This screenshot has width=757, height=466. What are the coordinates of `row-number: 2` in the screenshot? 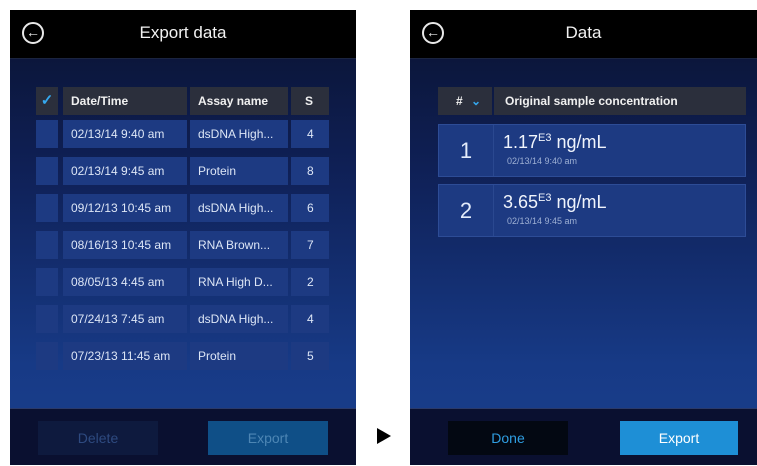 It's located at (466, 210).